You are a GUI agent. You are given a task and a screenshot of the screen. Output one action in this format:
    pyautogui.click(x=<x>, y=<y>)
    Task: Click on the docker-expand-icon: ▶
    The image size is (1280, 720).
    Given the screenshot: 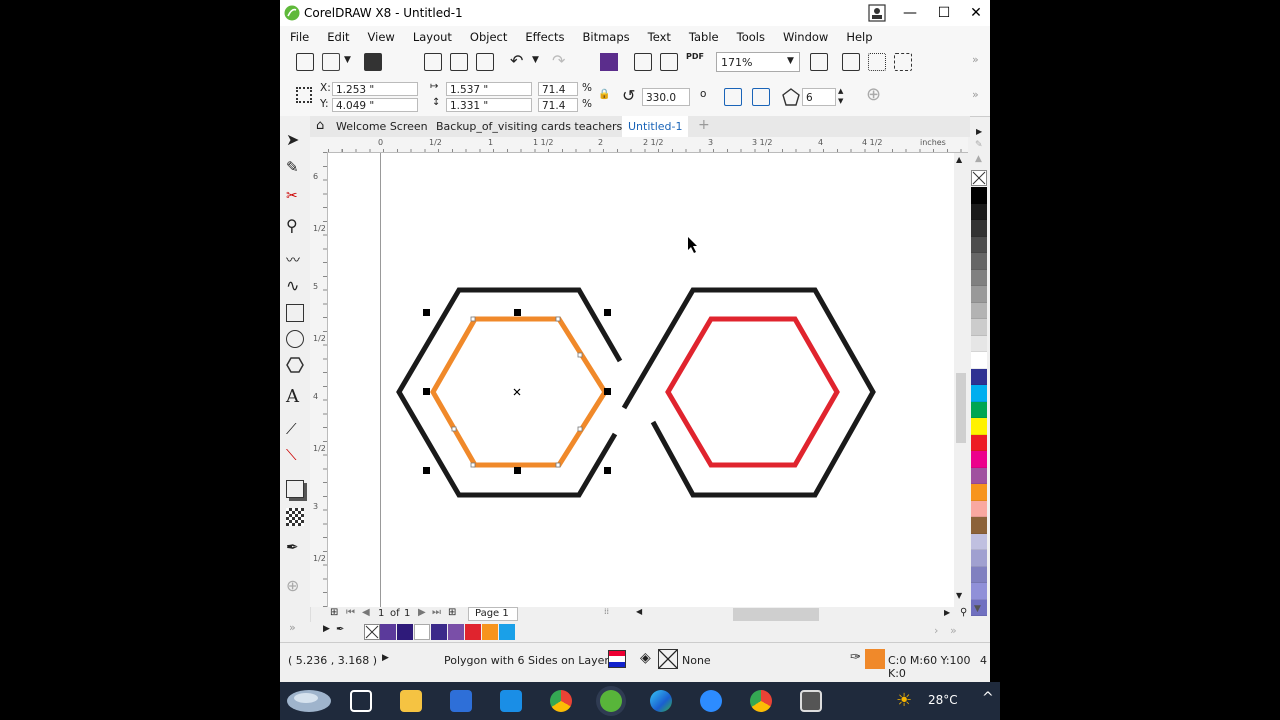 What is the action you would take?
    pyautogui.click(x=979, y=131)
    